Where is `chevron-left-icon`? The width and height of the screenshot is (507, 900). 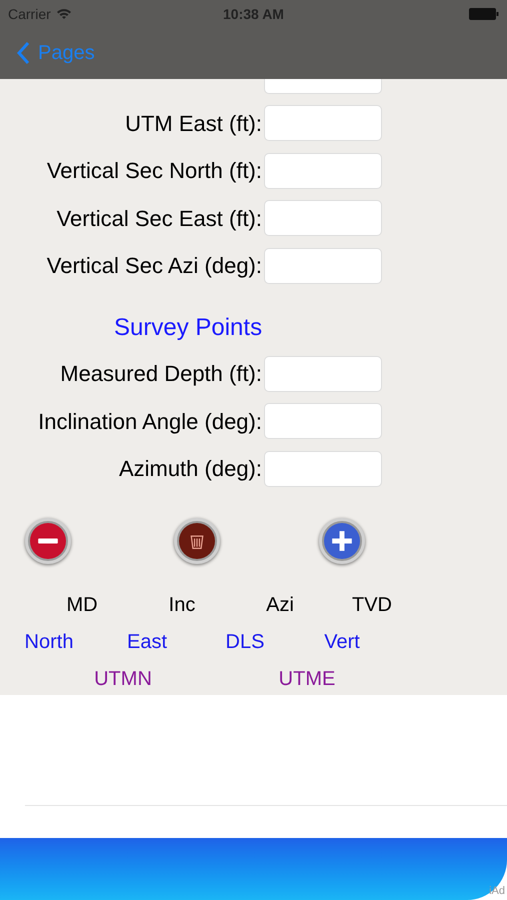 chevron-left-icon is located at coordinates (23, 53).